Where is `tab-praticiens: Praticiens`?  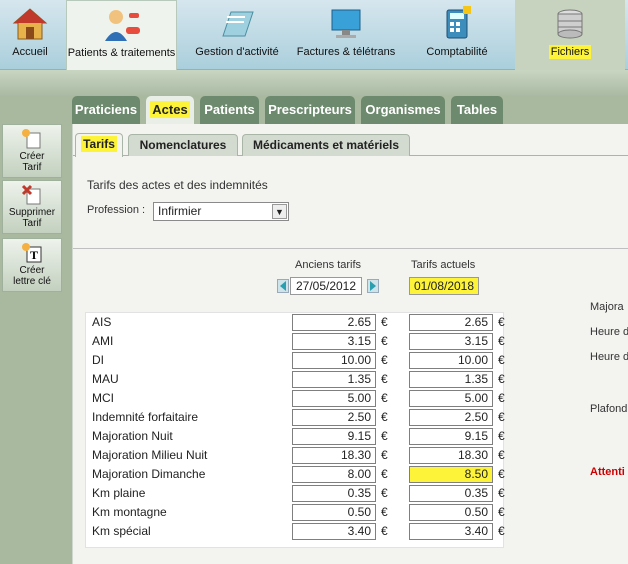 tab-praticiens: Praticiens is located at coordinates (106, 110).